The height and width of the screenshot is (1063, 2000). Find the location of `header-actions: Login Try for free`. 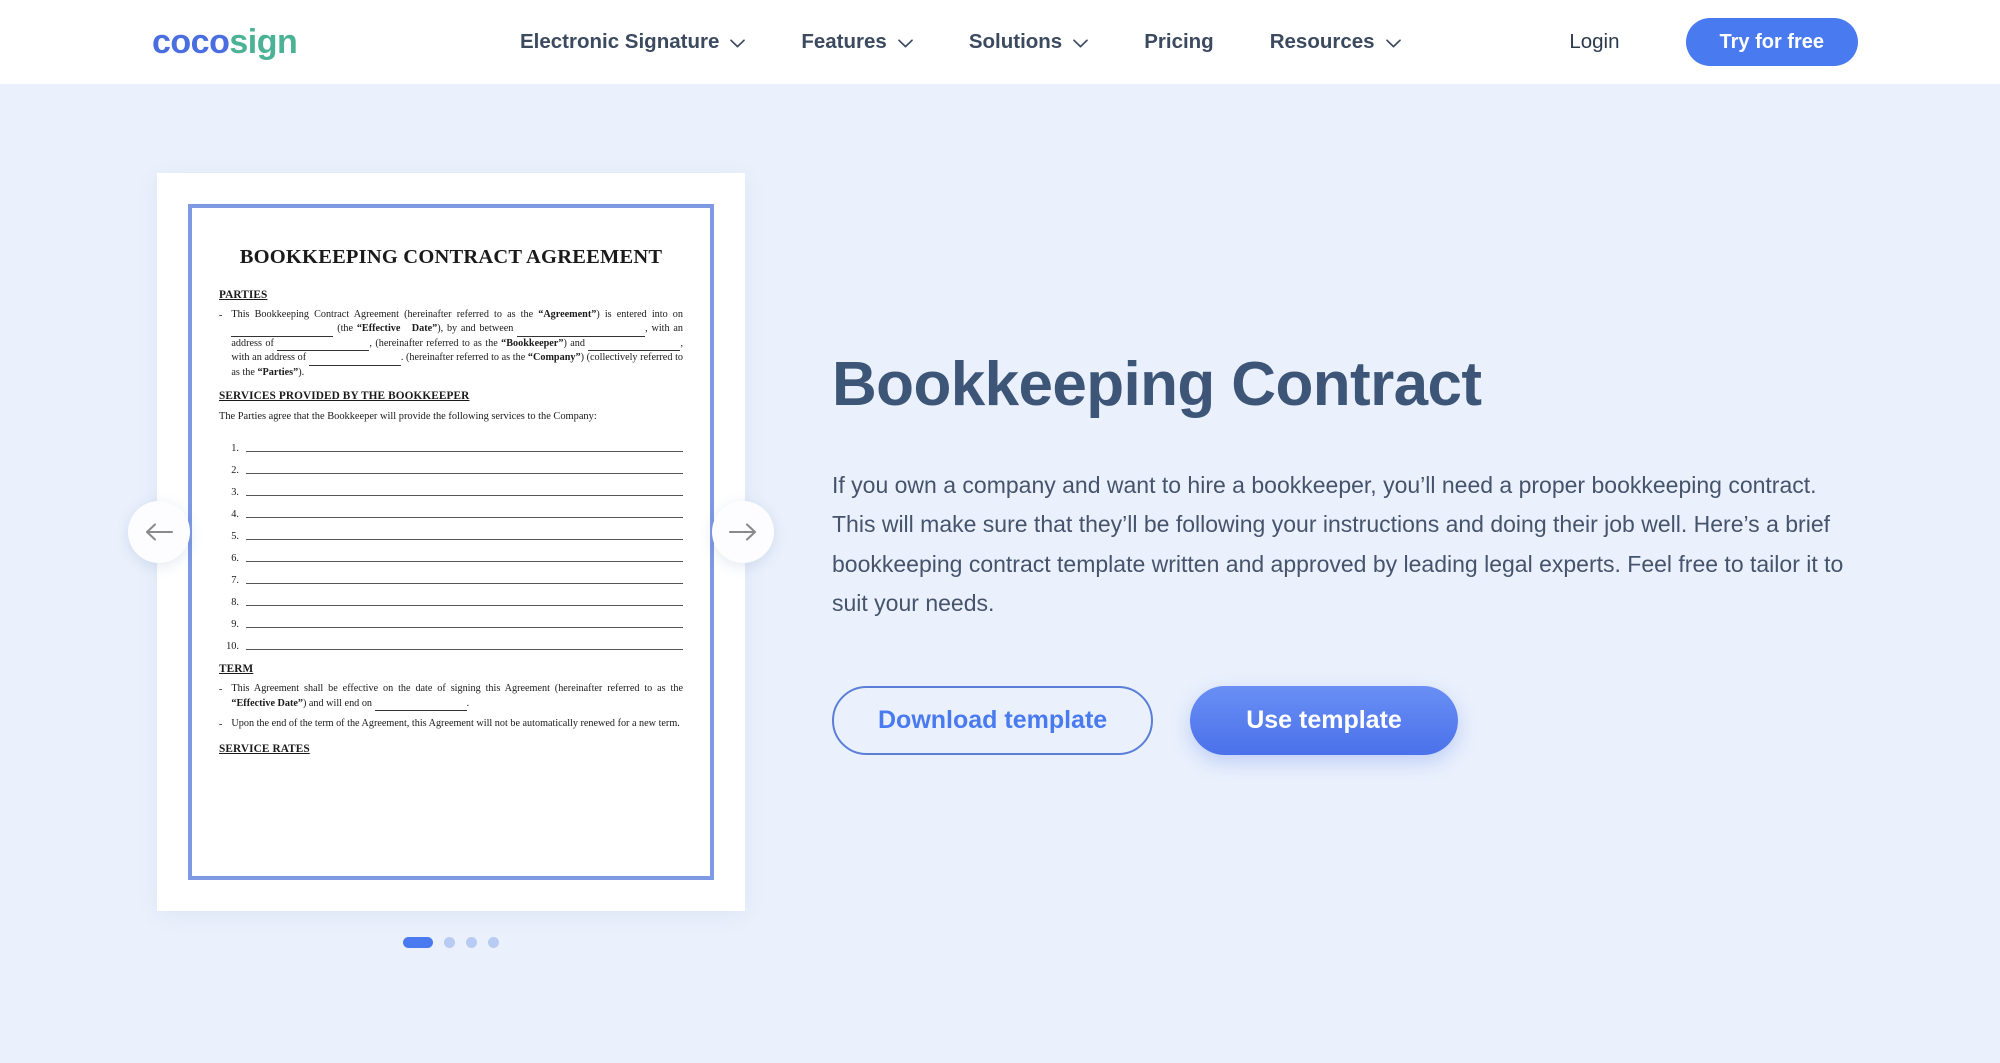

header-actions: Login Try for free is located at coordinates (1784, 42).